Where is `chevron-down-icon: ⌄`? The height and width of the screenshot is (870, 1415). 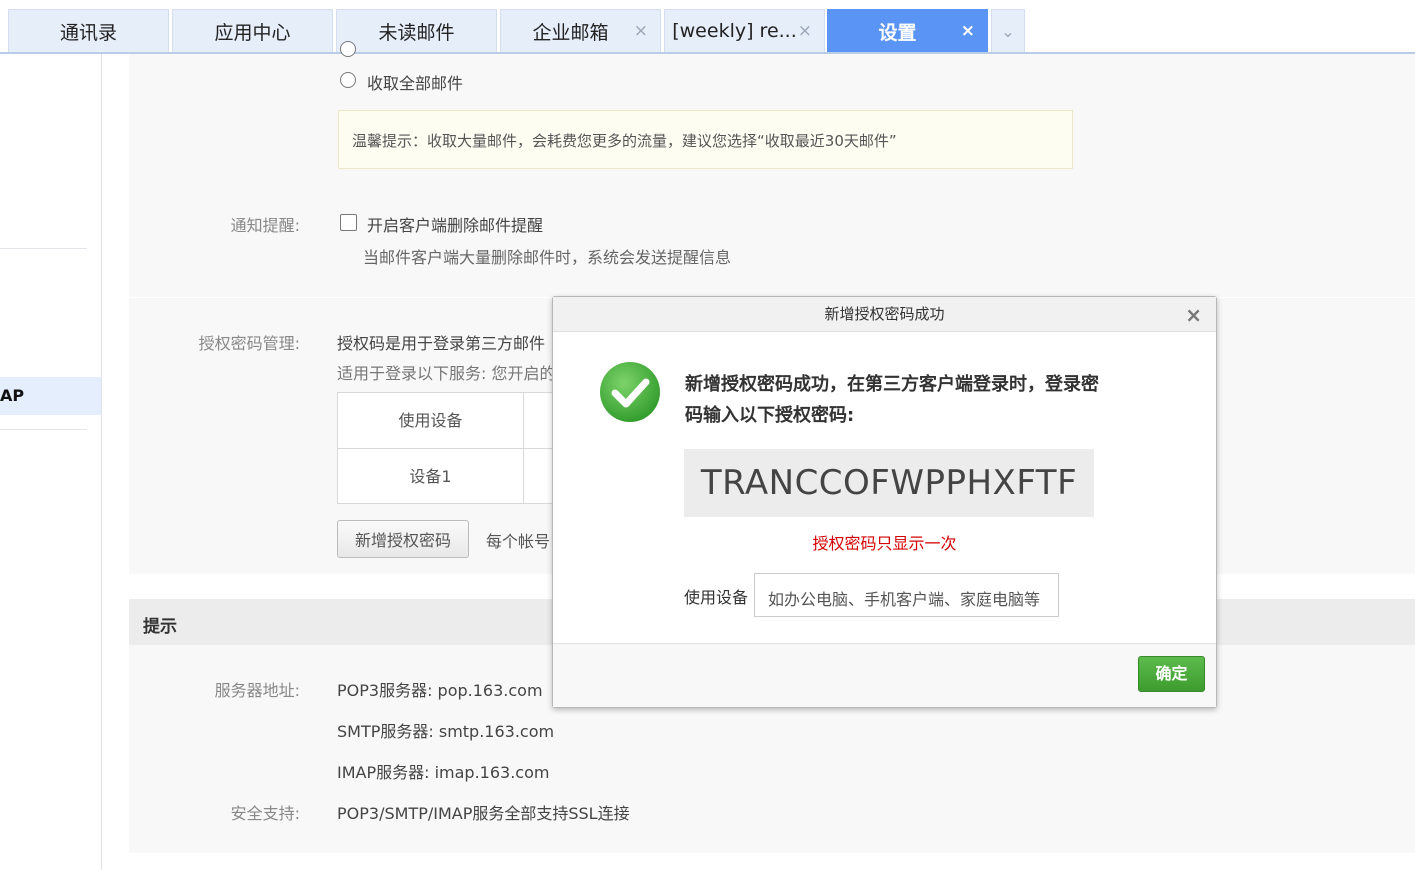 chevron-down-icon: ⌄ is located at coordinates (1008, 31).